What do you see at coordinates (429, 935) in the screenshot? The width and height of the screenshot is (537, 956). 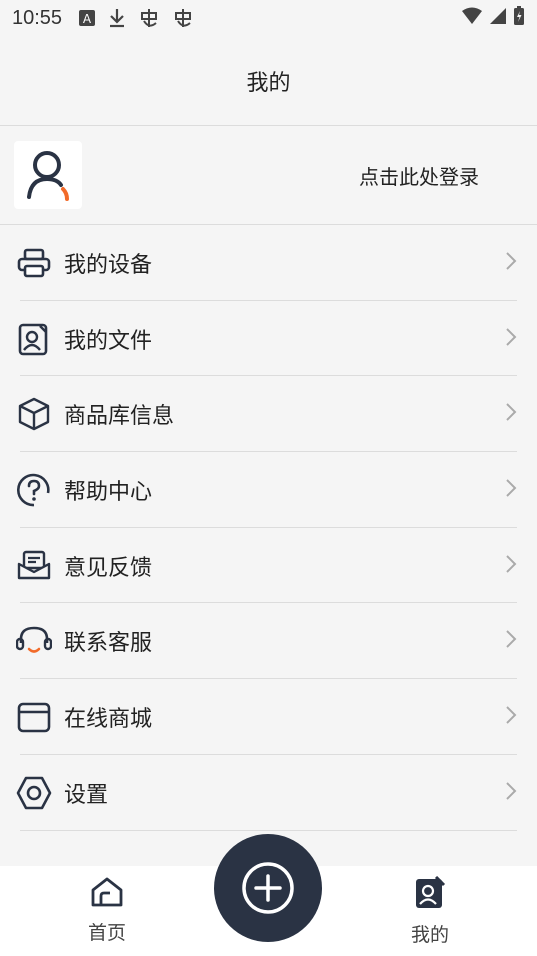 I see `nav-label-mine: 我的` at bounding box center [429, 935].